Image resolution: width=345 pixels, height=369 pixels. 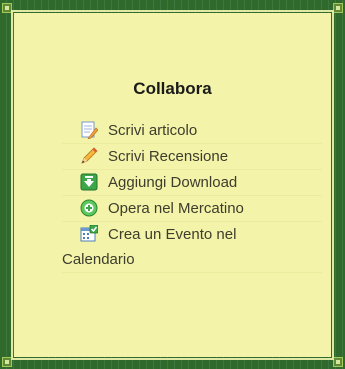 I want to click on download-icon, so click(x=89, y=182).